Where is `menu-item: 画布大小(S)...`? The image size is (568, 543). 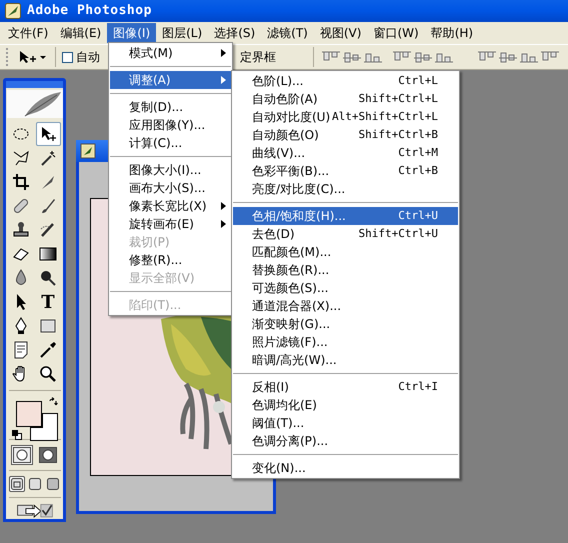
menu-item: 画布大小(S)... is located at coordinates (170, 188).